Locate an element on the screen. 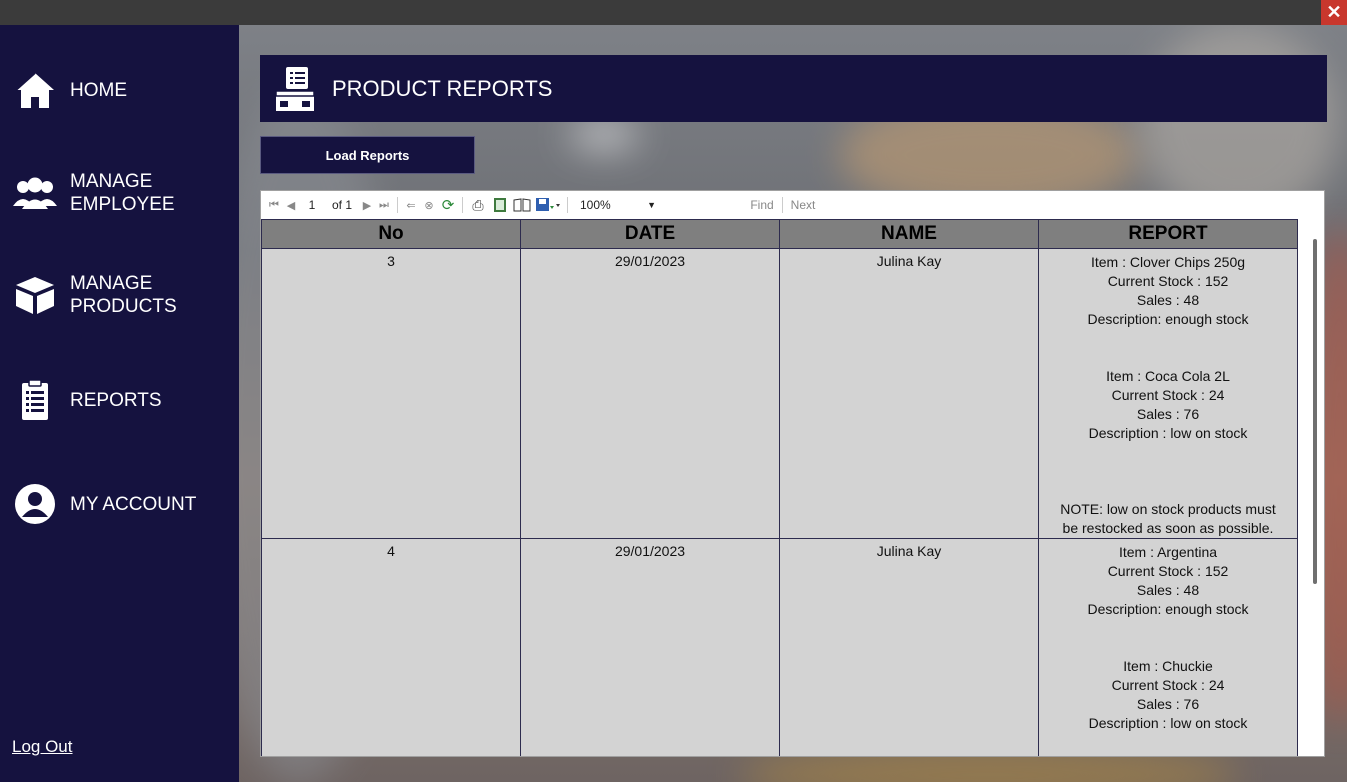  nav-manage-employee-label: MANAGE EMPLOYEE is located at coordinates (122, 193).